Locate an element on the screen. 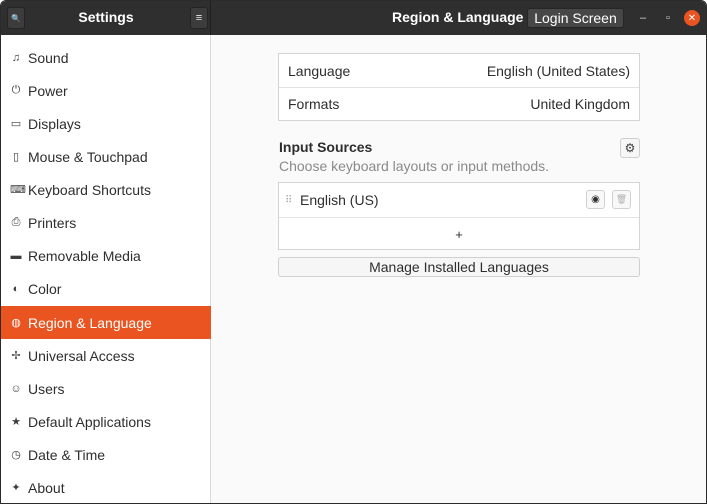  sidebar-item-removable-media: ▬ Removable Media is located at coordinates (106, 255).